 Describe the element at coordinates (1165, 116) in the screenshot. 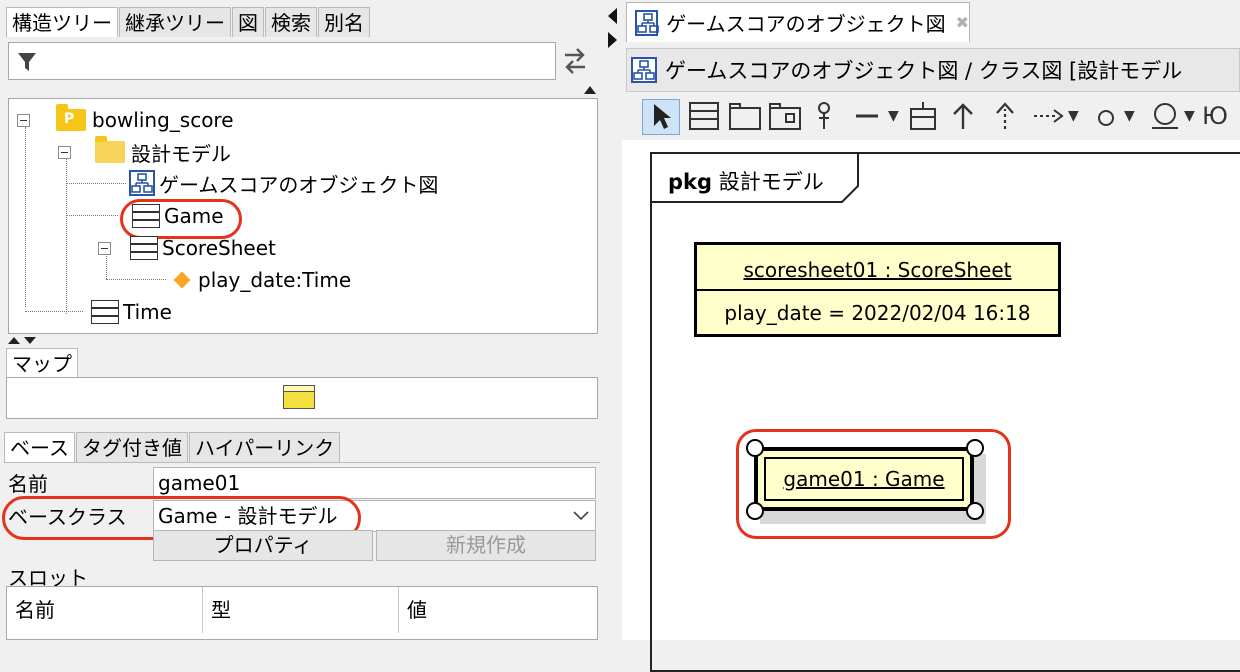

I see `boundary-tool-icon` at that location.